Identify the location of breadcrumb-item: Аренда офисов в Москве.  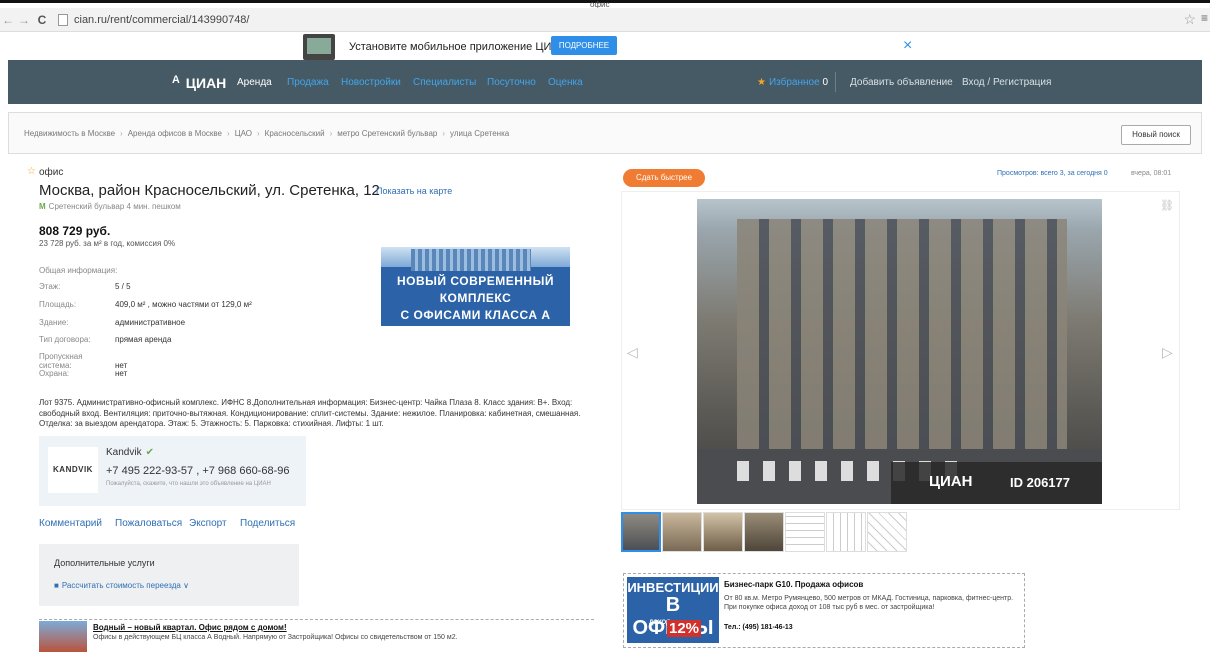
(175, 133).